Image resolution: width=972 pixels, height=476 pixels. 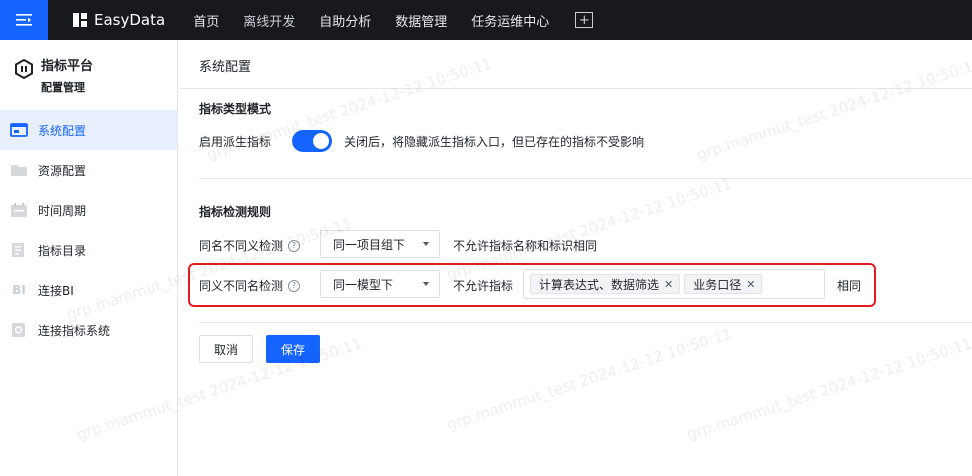 I want to click on tag-label: 计算表达式、数据筛选, so click(x=599, y=284).